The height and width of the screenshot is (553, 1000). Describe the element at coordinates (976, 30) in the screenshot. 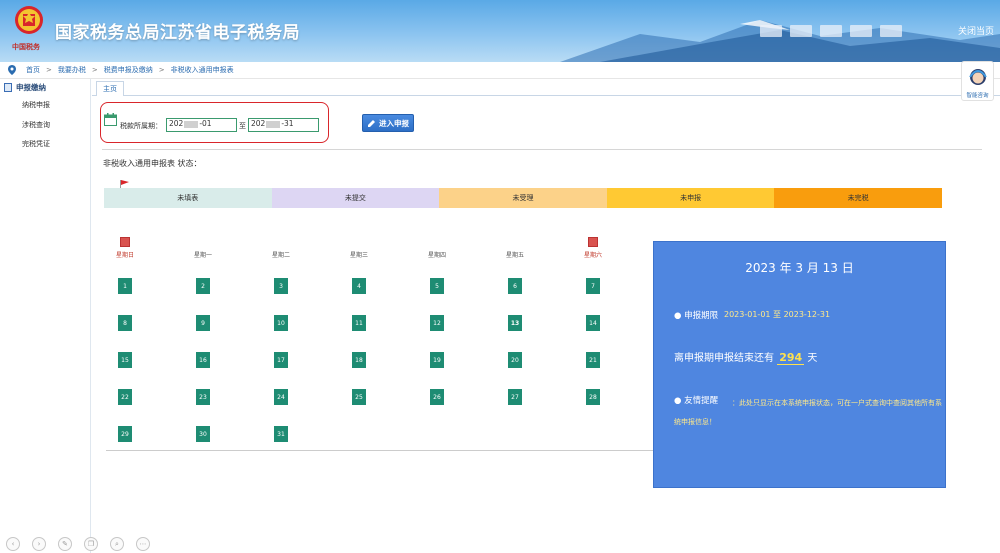

I see `close-page-link: 关闭当页` at that location.